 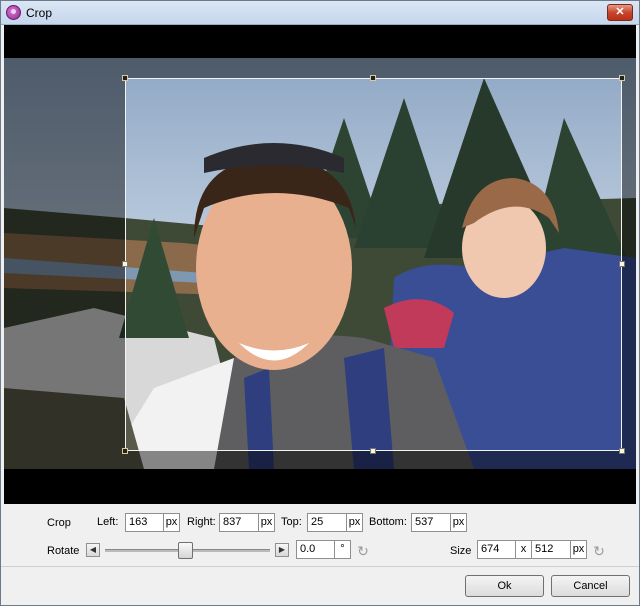 I want to click on bottom-unit: px, so click(x=458, y=522).